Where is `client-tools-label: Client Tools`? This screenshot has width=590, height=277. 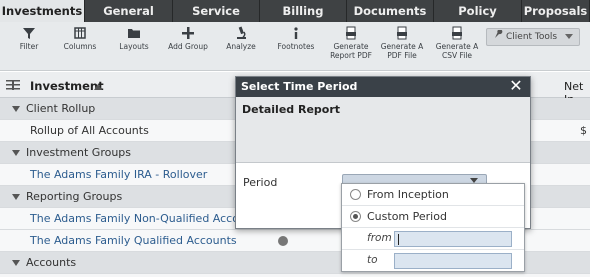 client-tools-label: Client Tools is located at coordinates (532, 37).